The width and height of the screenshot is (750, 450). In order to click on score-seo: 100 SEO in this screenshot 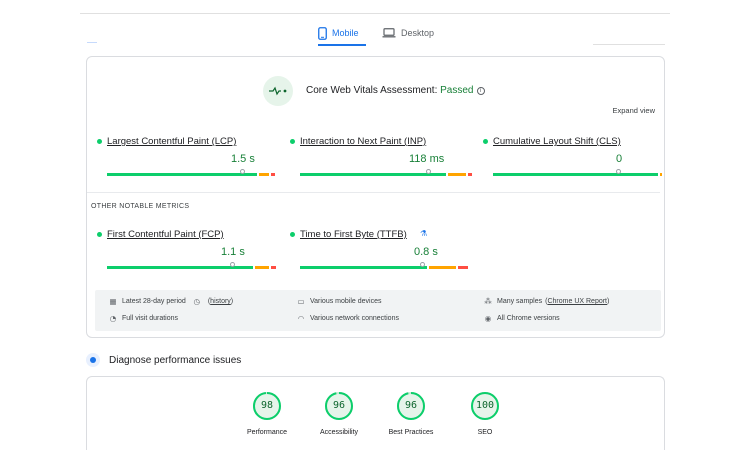, I will do `click(485, 420)`.